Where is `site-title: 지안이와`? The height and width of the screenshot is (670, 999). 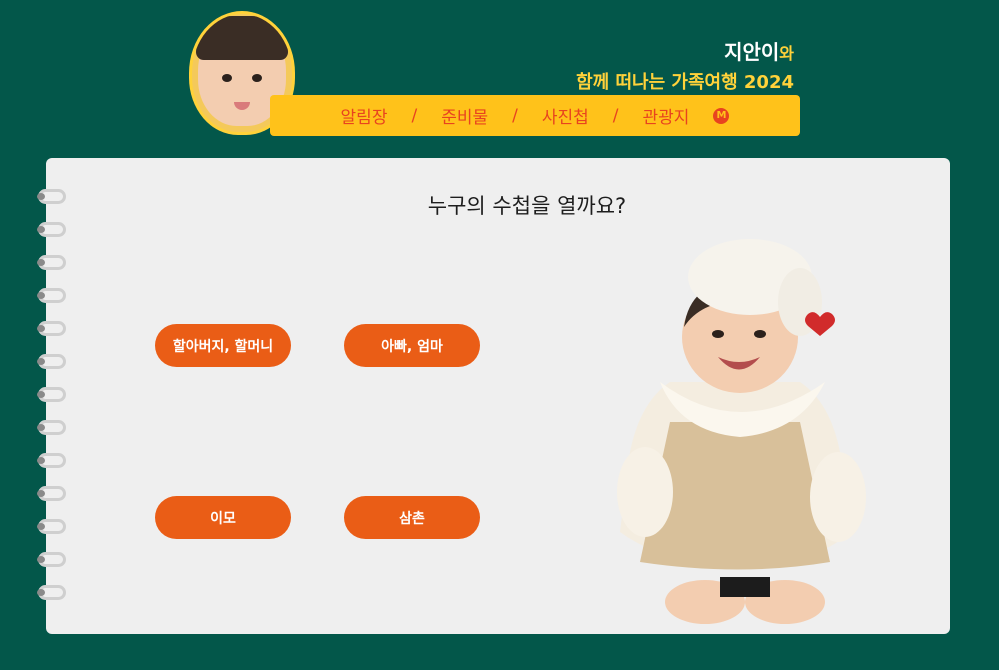 site-title: 지안이와 is located at coordinates (759, 50).